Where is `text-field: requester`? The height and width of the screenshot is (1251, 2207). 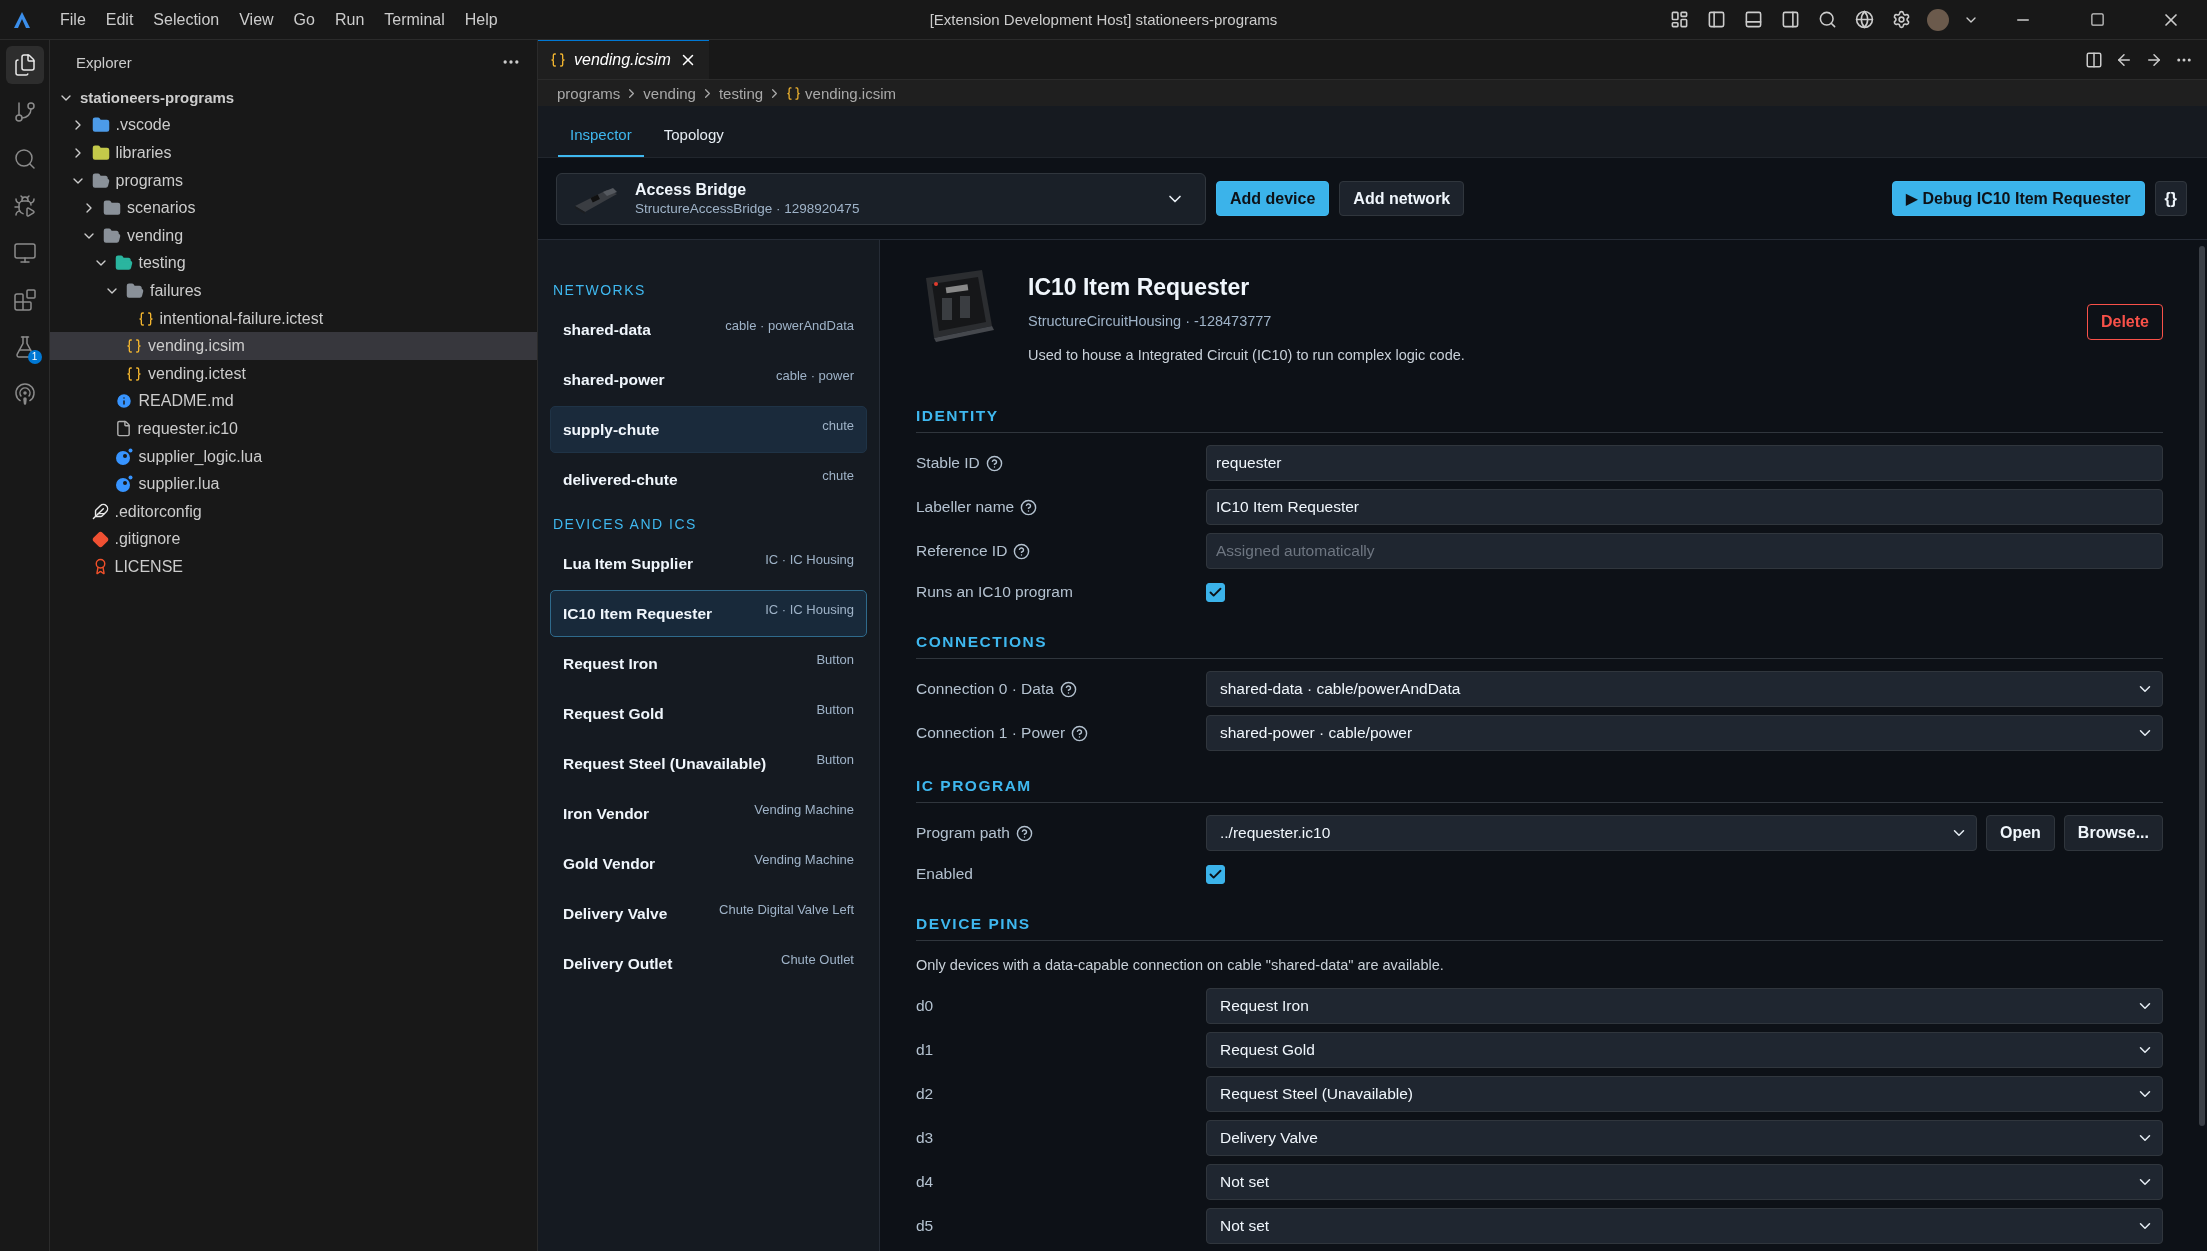
text-field: requester is located at coordinates (1684, 463).